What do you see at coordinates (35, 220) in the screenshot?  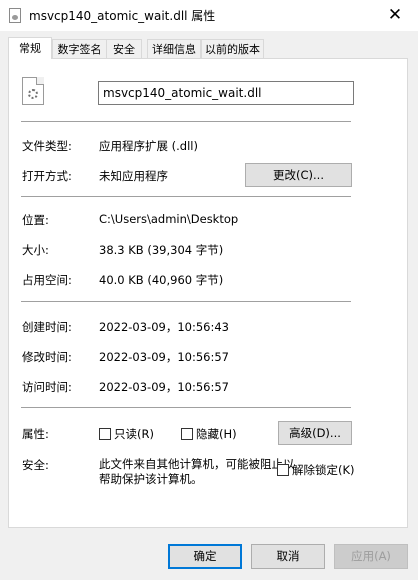 I see `location-label: 位置:` at bounding box center [35, 220].